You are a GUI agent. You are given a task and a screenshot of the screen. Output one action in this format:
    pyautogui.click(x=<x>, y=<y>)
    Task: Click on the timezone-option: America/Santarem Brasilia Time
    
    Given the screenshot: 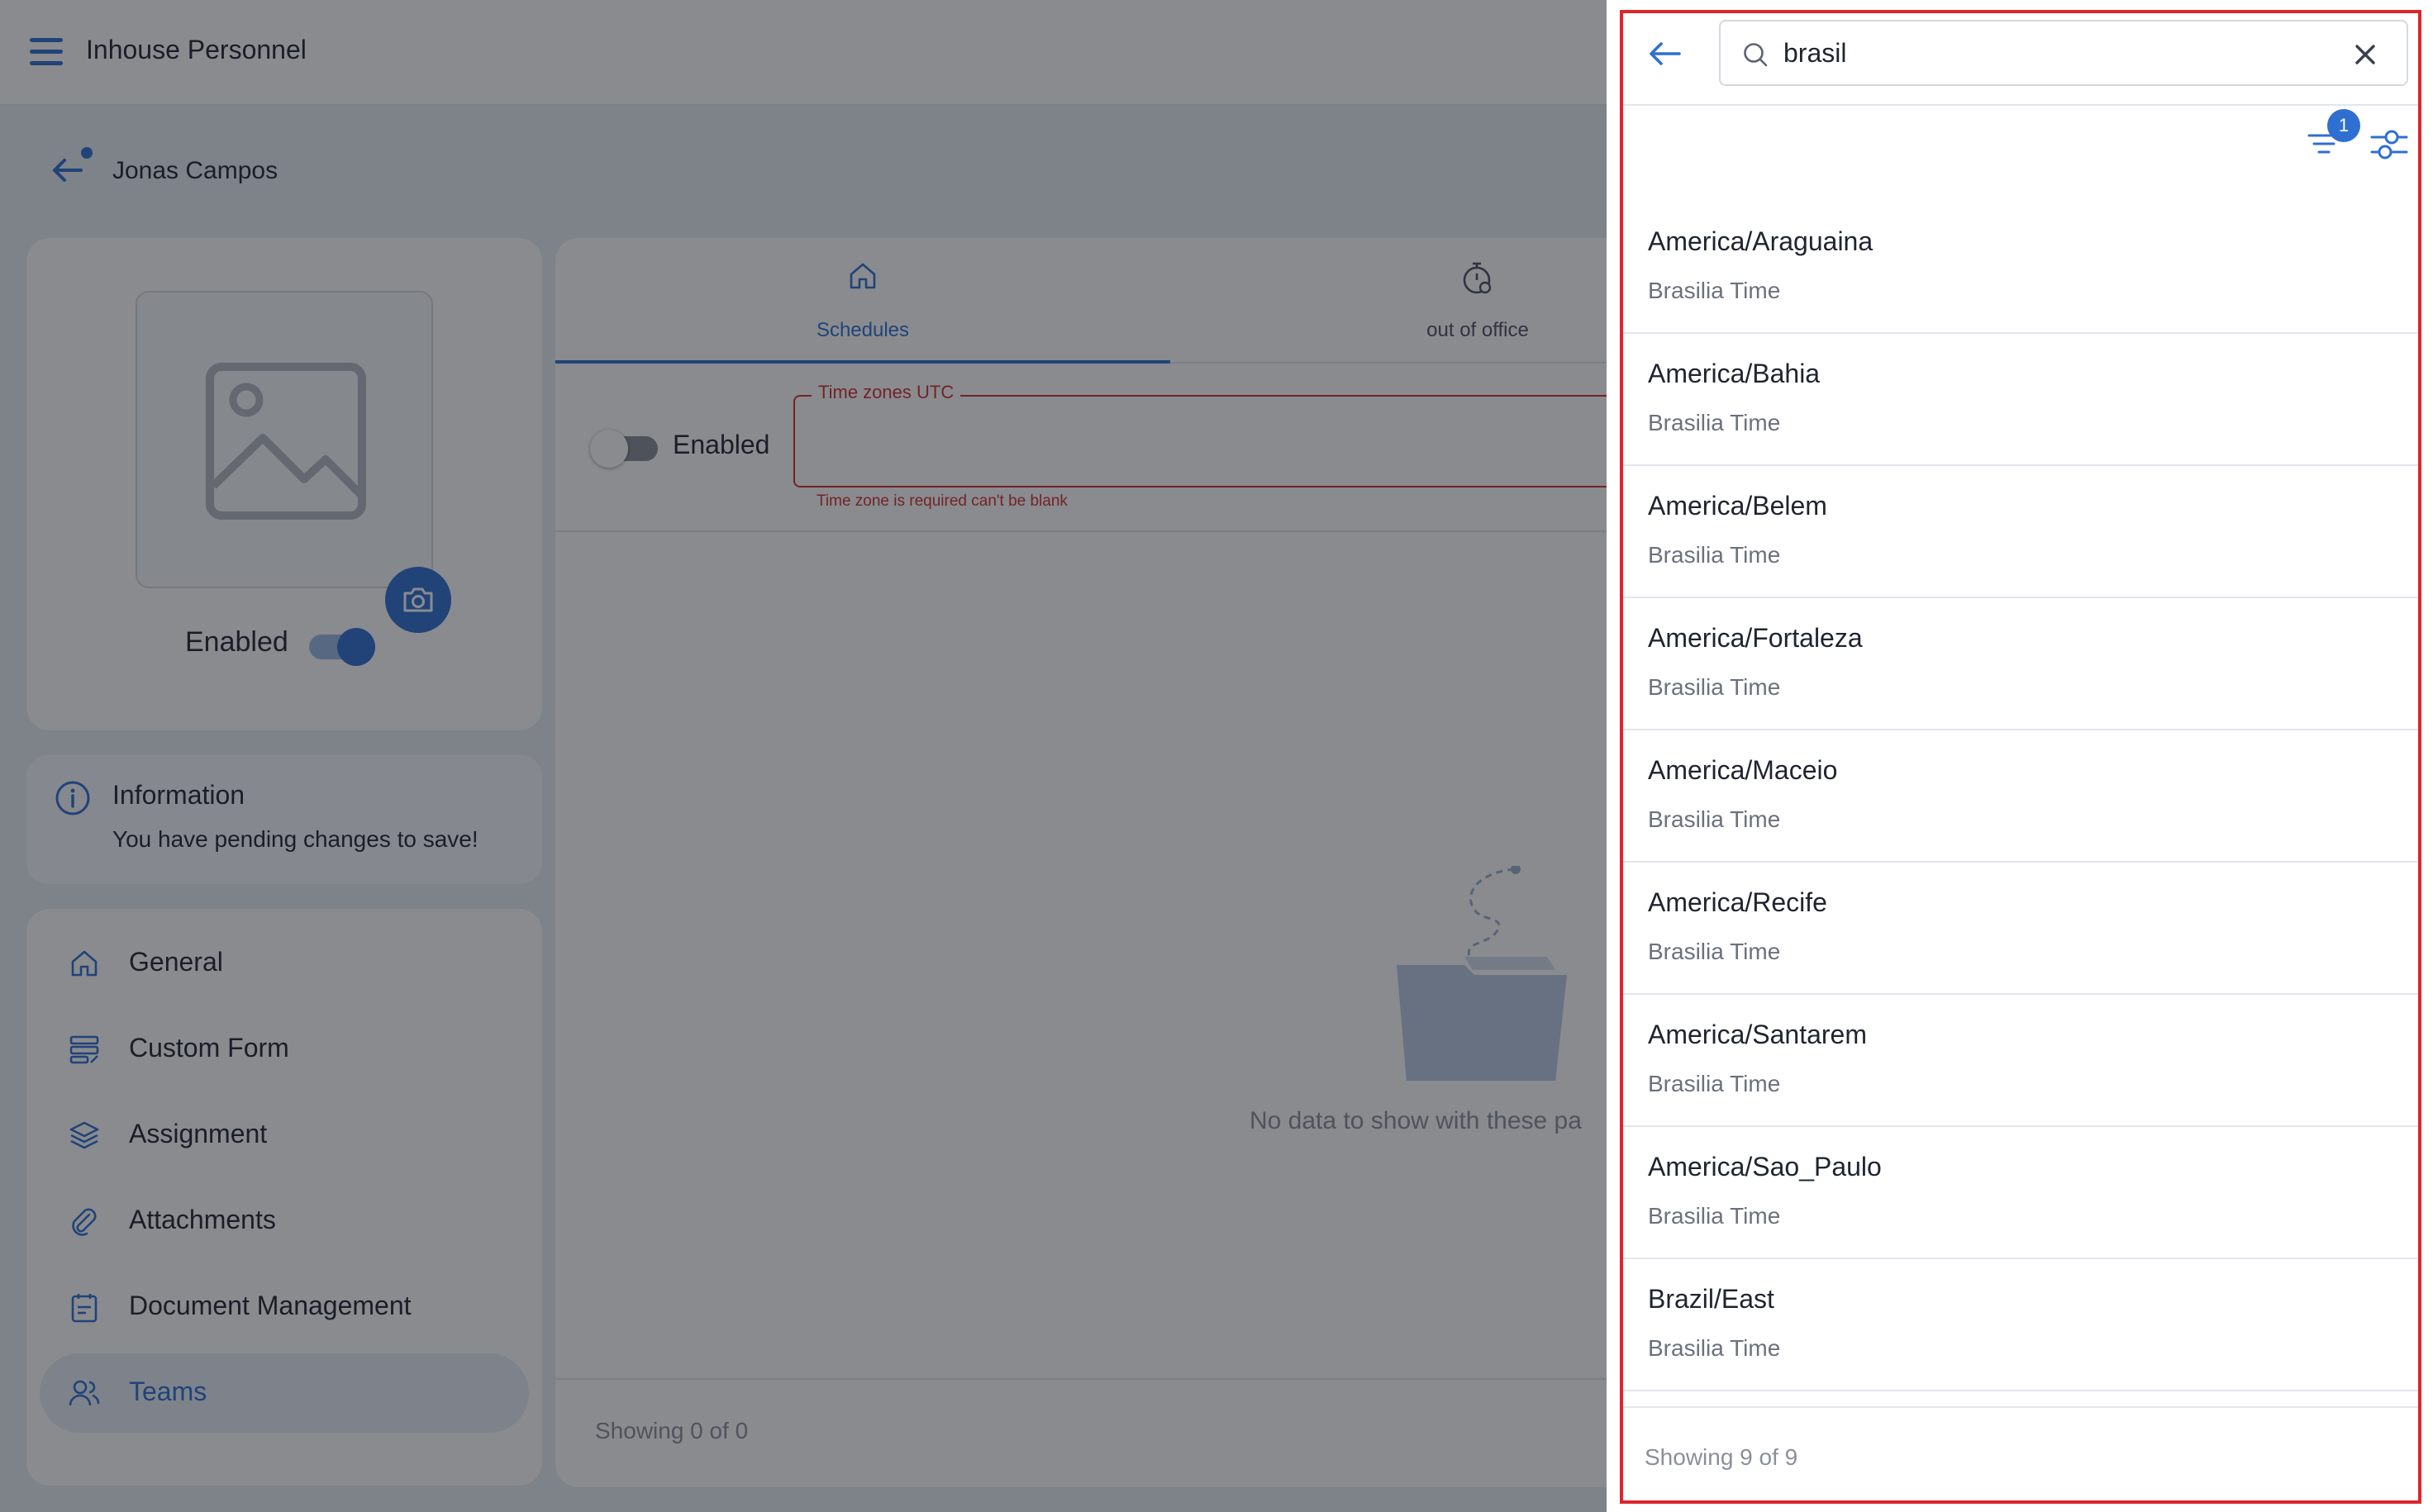 What is the action you would take?
    pyautogui.click(x=2021, y=1061)
    